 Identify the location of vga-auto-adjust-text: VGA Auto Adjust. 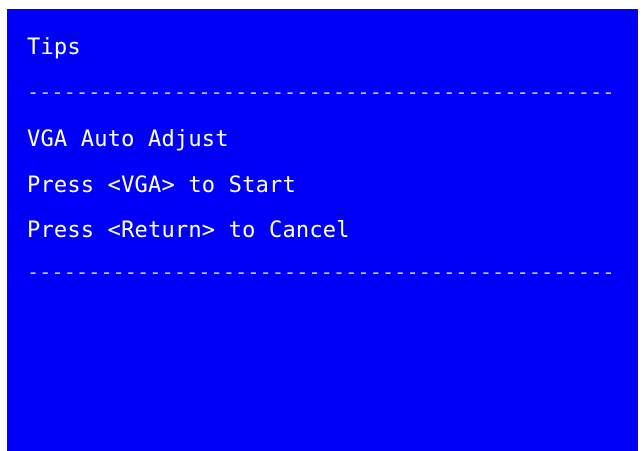
(128, 139).